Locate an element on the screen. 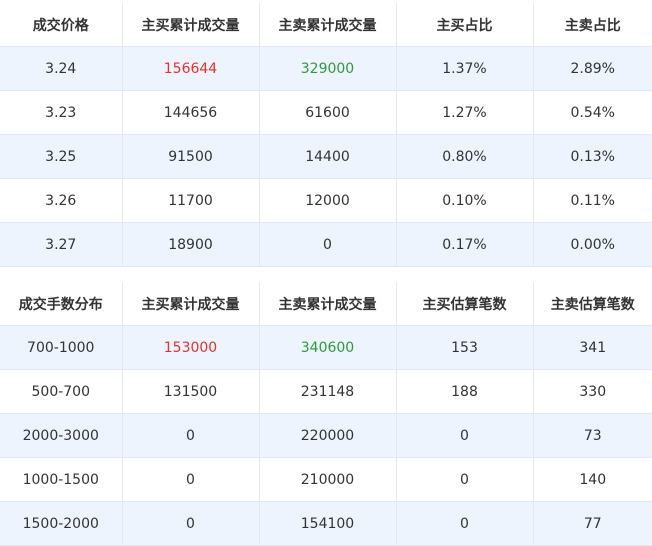 The width and height of the screenshot is (652, 546). cell-sell-count: 140 is located at coordinates (592, 479).